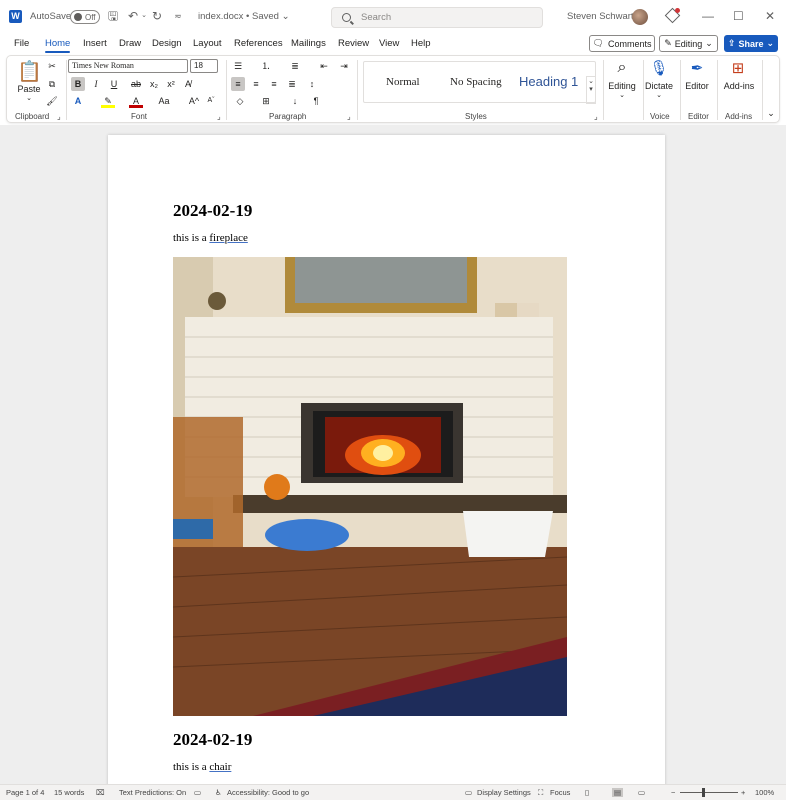  Describe the element at coordinates (95, 43) in the screenshot. I see `tab-insert: Insert` at that location.